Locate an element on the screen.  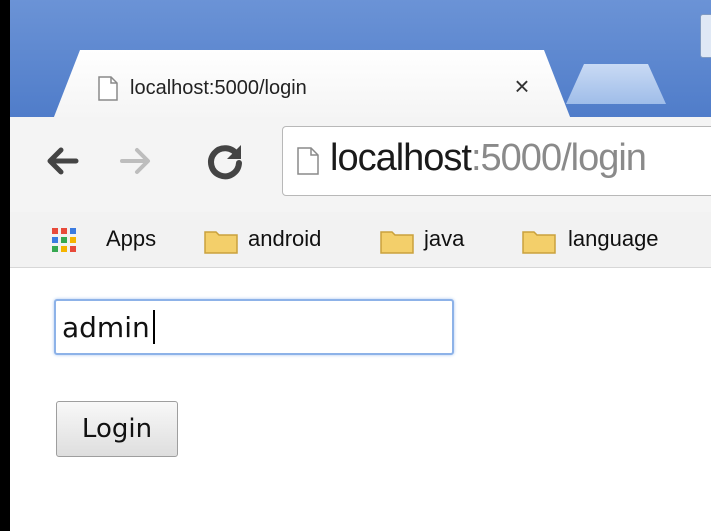
text-caret is located at coordinates (154, 327).